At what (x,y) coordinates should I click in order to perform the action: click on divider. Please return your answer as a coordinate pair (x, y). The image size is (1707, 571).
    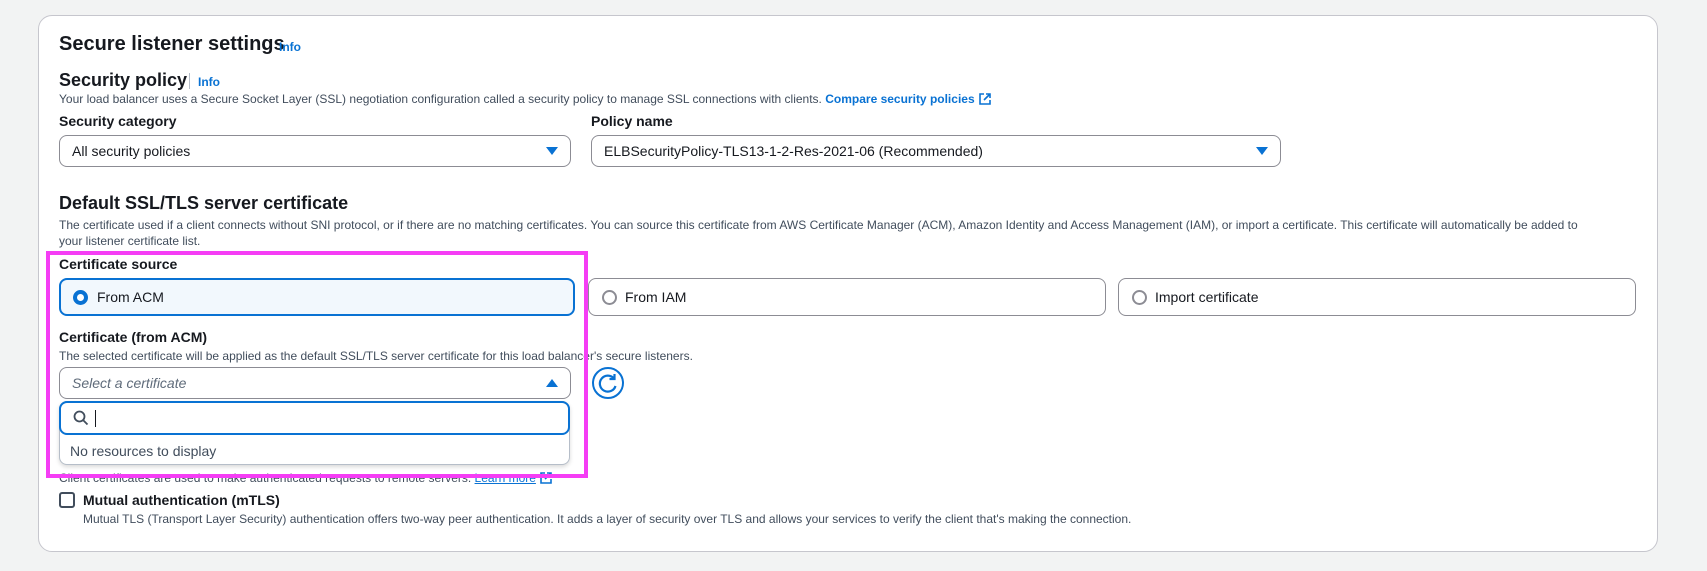
    Looking at the image, I should click on (189, 81).